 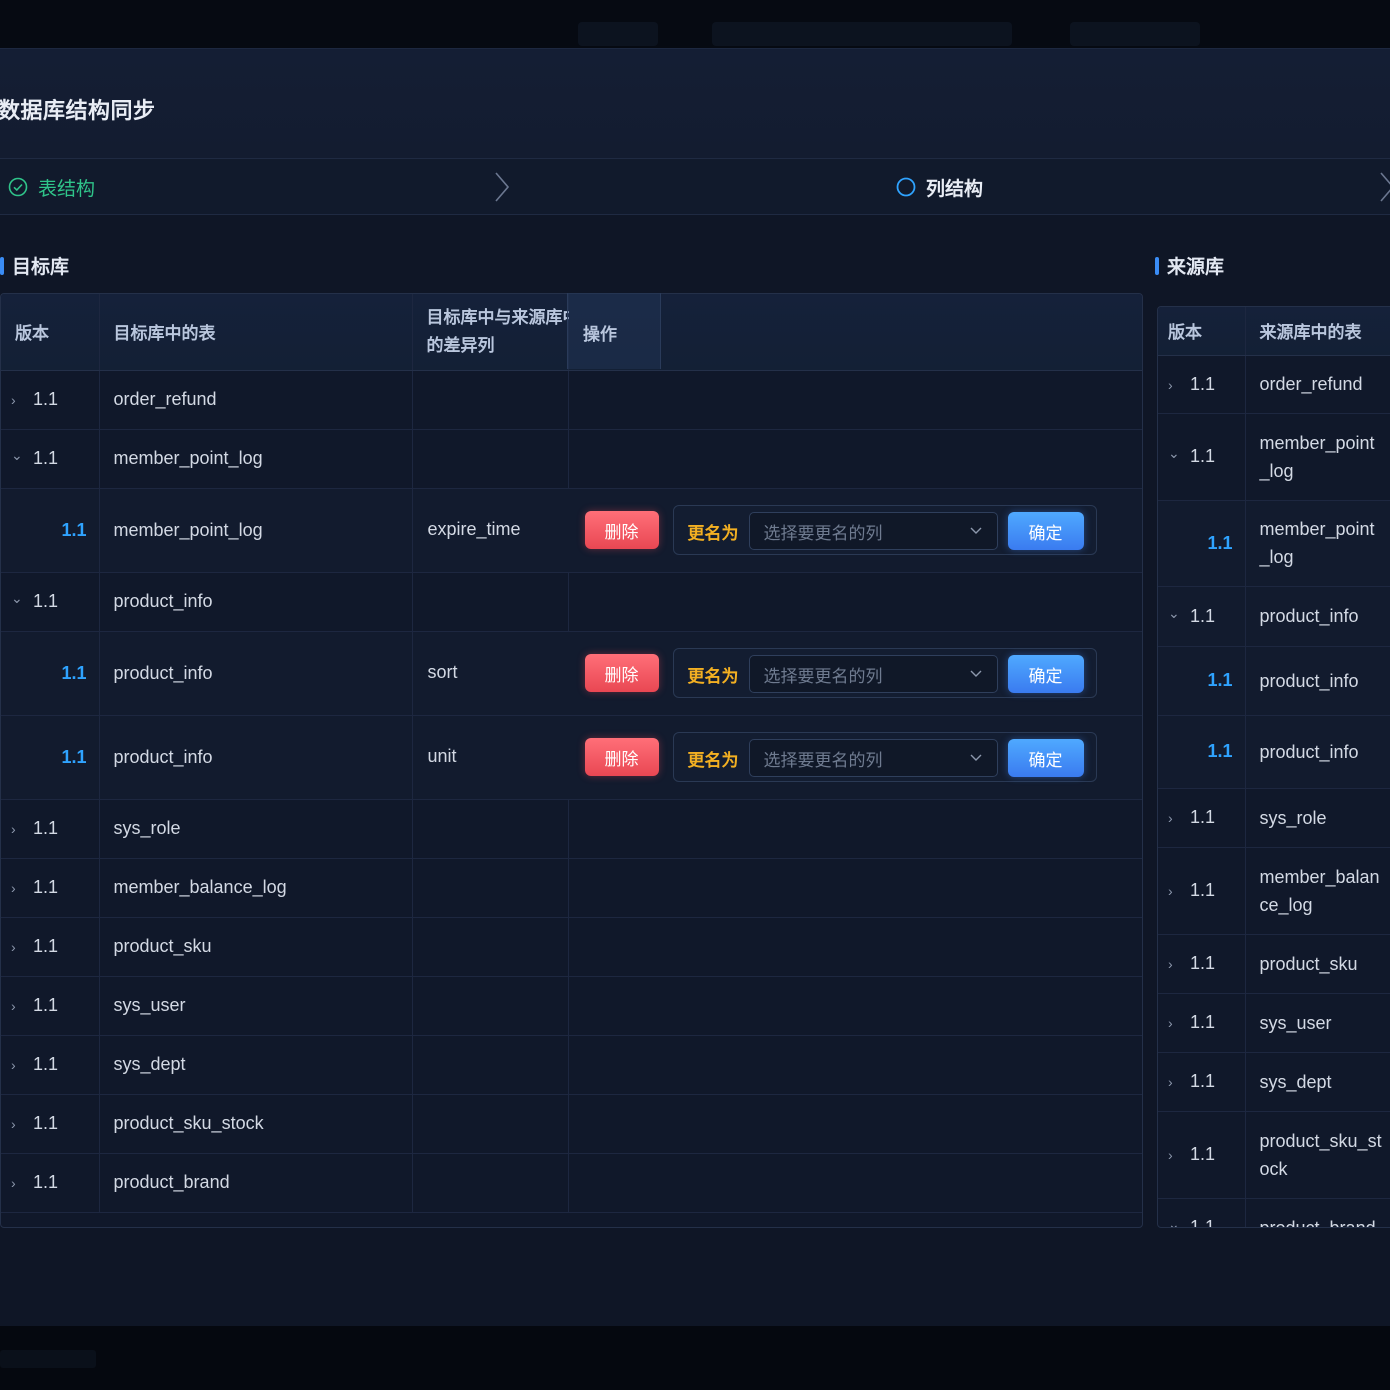 I want to click on target-child-row: 1.1 product_info unit 删除 更名为 选择要更名的列 确定, so click(x=571, y=757).